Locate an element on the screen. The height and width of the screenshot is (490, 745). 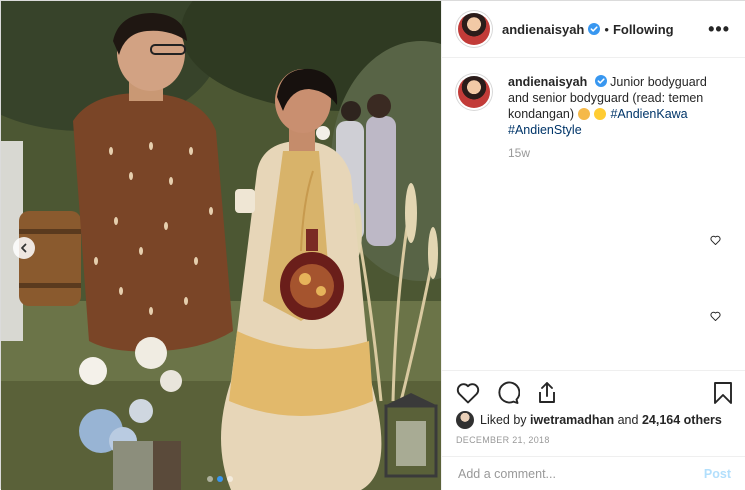
caption-avatar is located at coordinates (474, 92).